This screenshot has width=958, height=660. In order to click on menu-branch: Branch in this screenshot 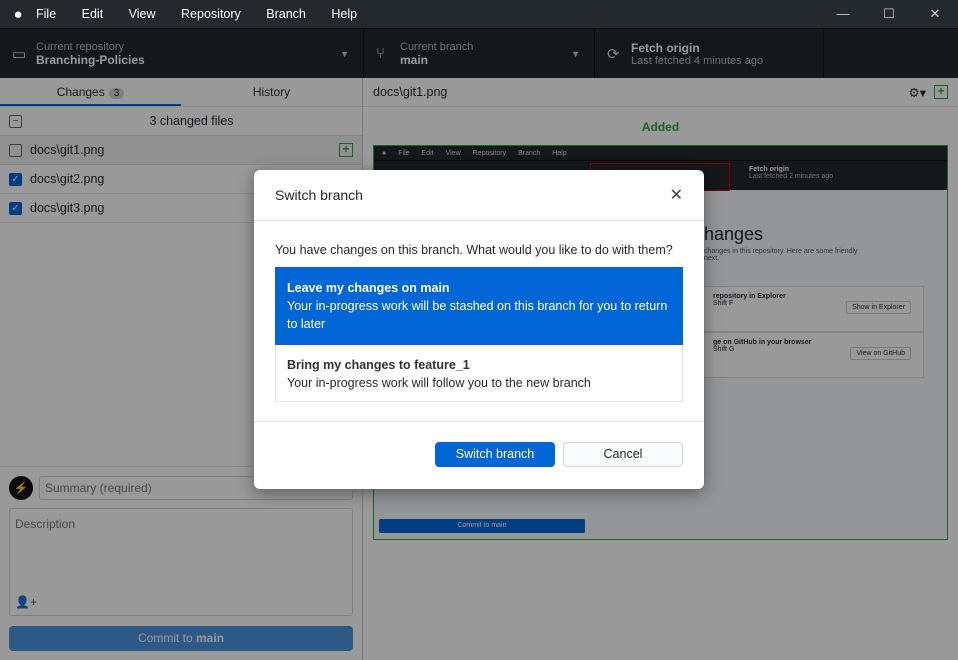, I will do `click(286, 14)`.